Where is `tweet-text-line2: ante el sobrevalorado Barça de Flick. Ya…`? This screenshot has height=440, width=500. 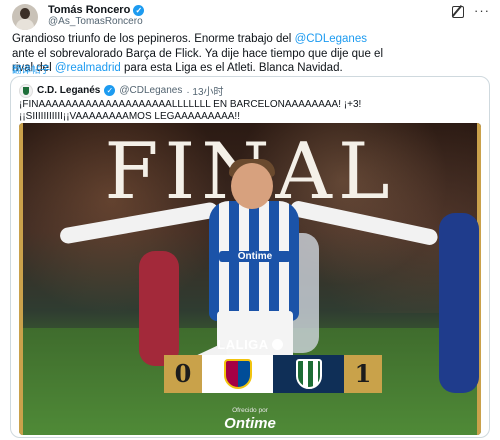 tweet-text-line2: ante el sobrevalorado Barça de Flick. Ya… is located at coordinates (197, 53).